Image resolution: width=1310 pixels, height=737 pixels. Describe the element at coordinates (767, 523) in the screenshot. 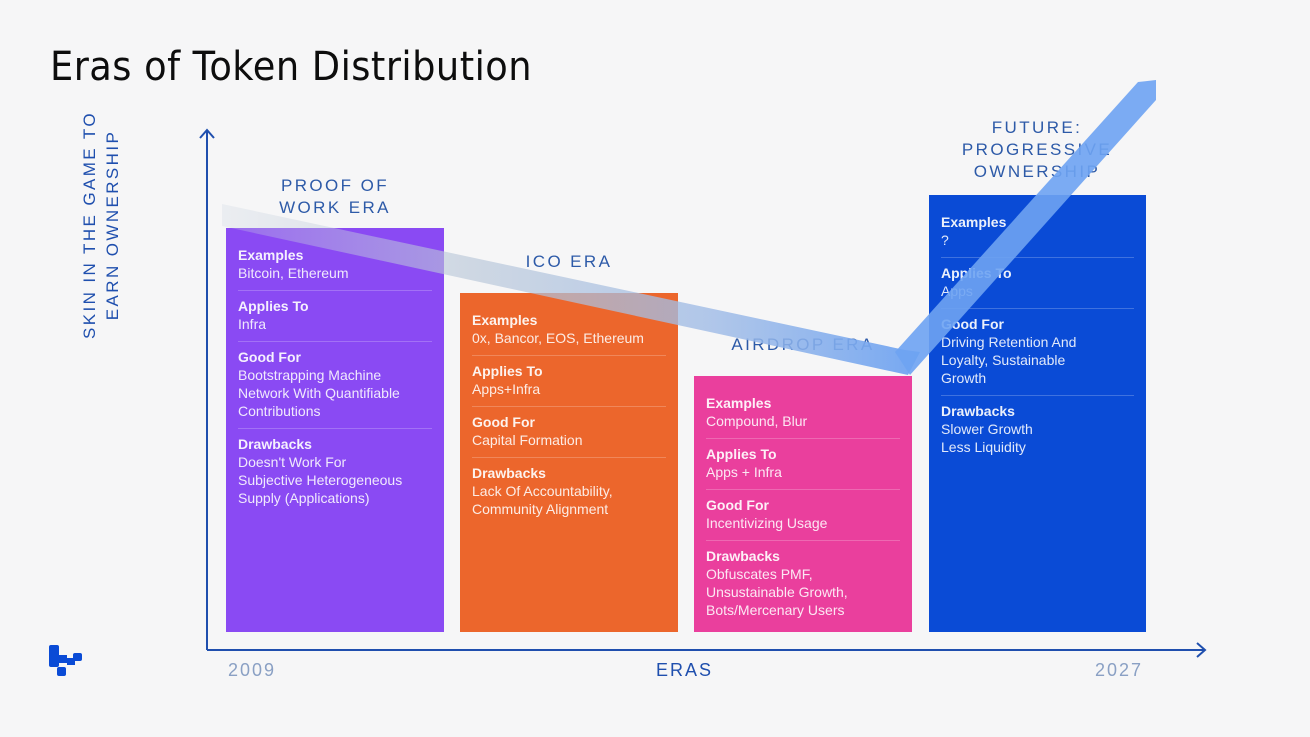

I see `section-value: Incentivizing Usage` at that location.